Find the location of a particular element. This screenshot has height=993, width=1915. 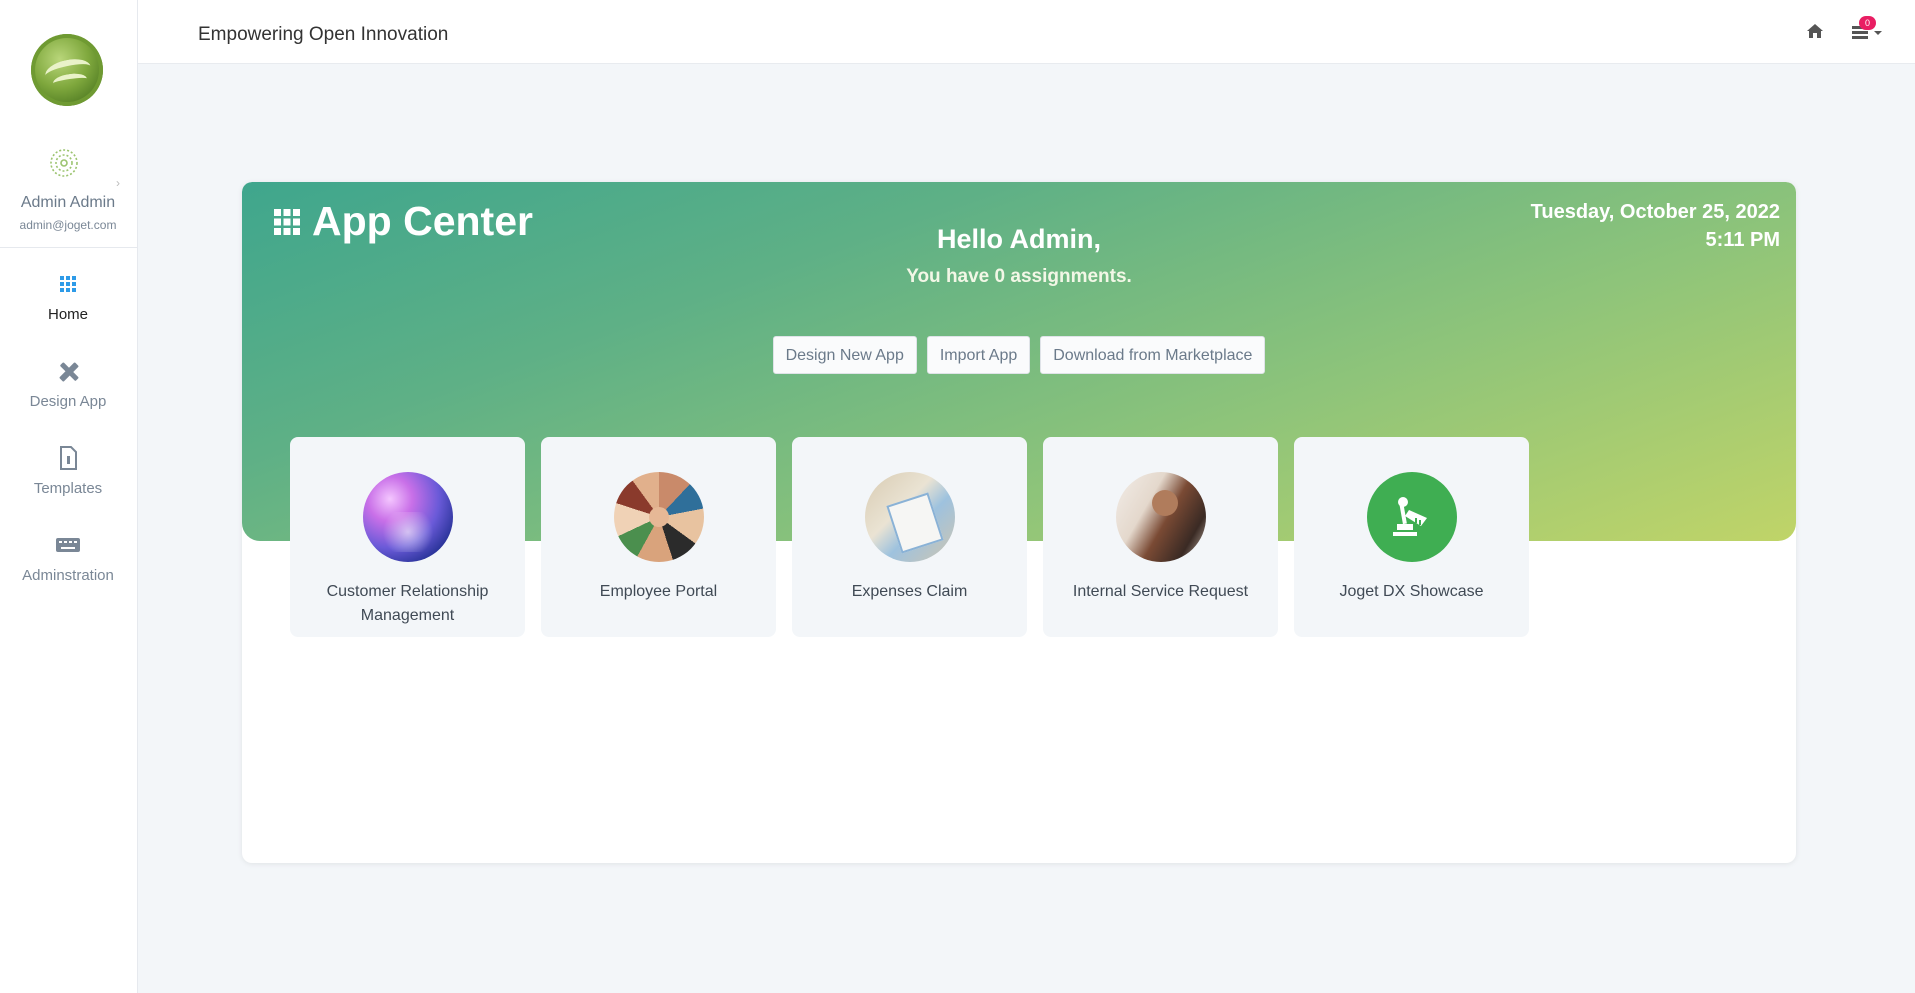

app-tile-crm: Customer Relationship Management is located at coordinates (407, 537).